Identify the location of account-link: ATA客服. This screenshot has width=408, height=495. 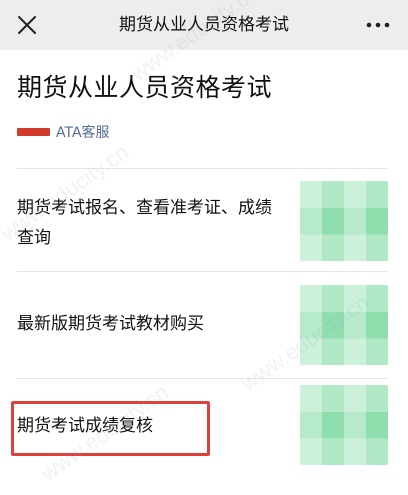
(63, 132).